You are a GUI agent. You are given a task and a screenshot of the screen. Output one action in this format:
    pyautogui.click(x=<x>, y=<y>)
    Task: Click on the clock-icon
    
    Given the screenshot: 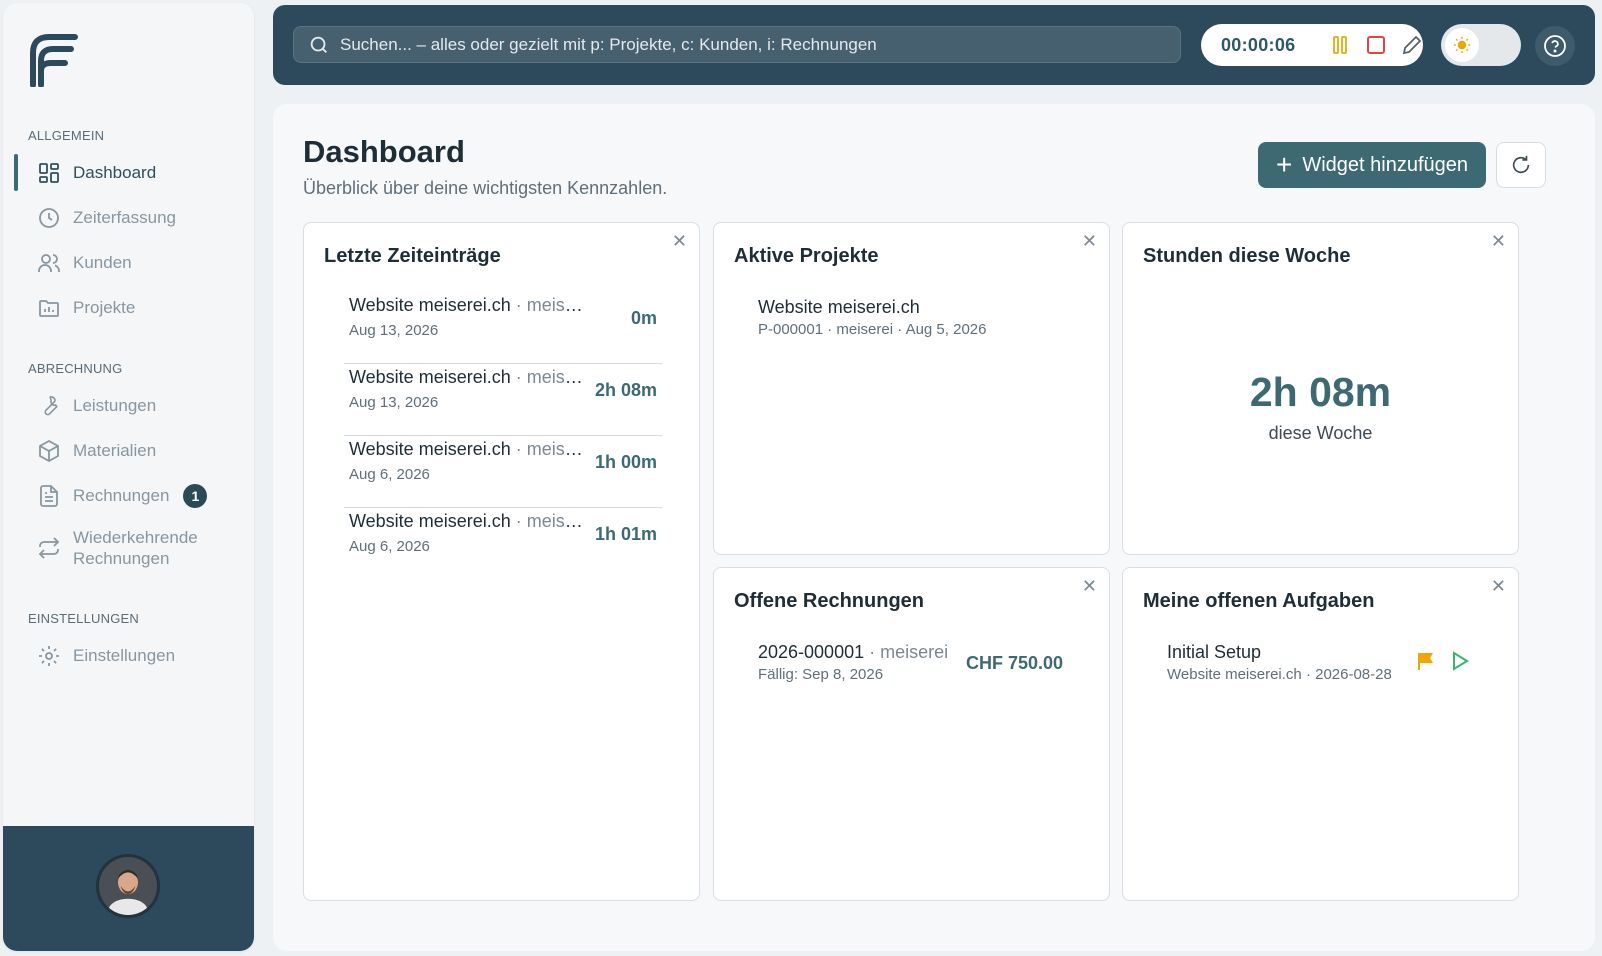 What is the action you would take?
    pyautogui.click(x=49, y=218)
    